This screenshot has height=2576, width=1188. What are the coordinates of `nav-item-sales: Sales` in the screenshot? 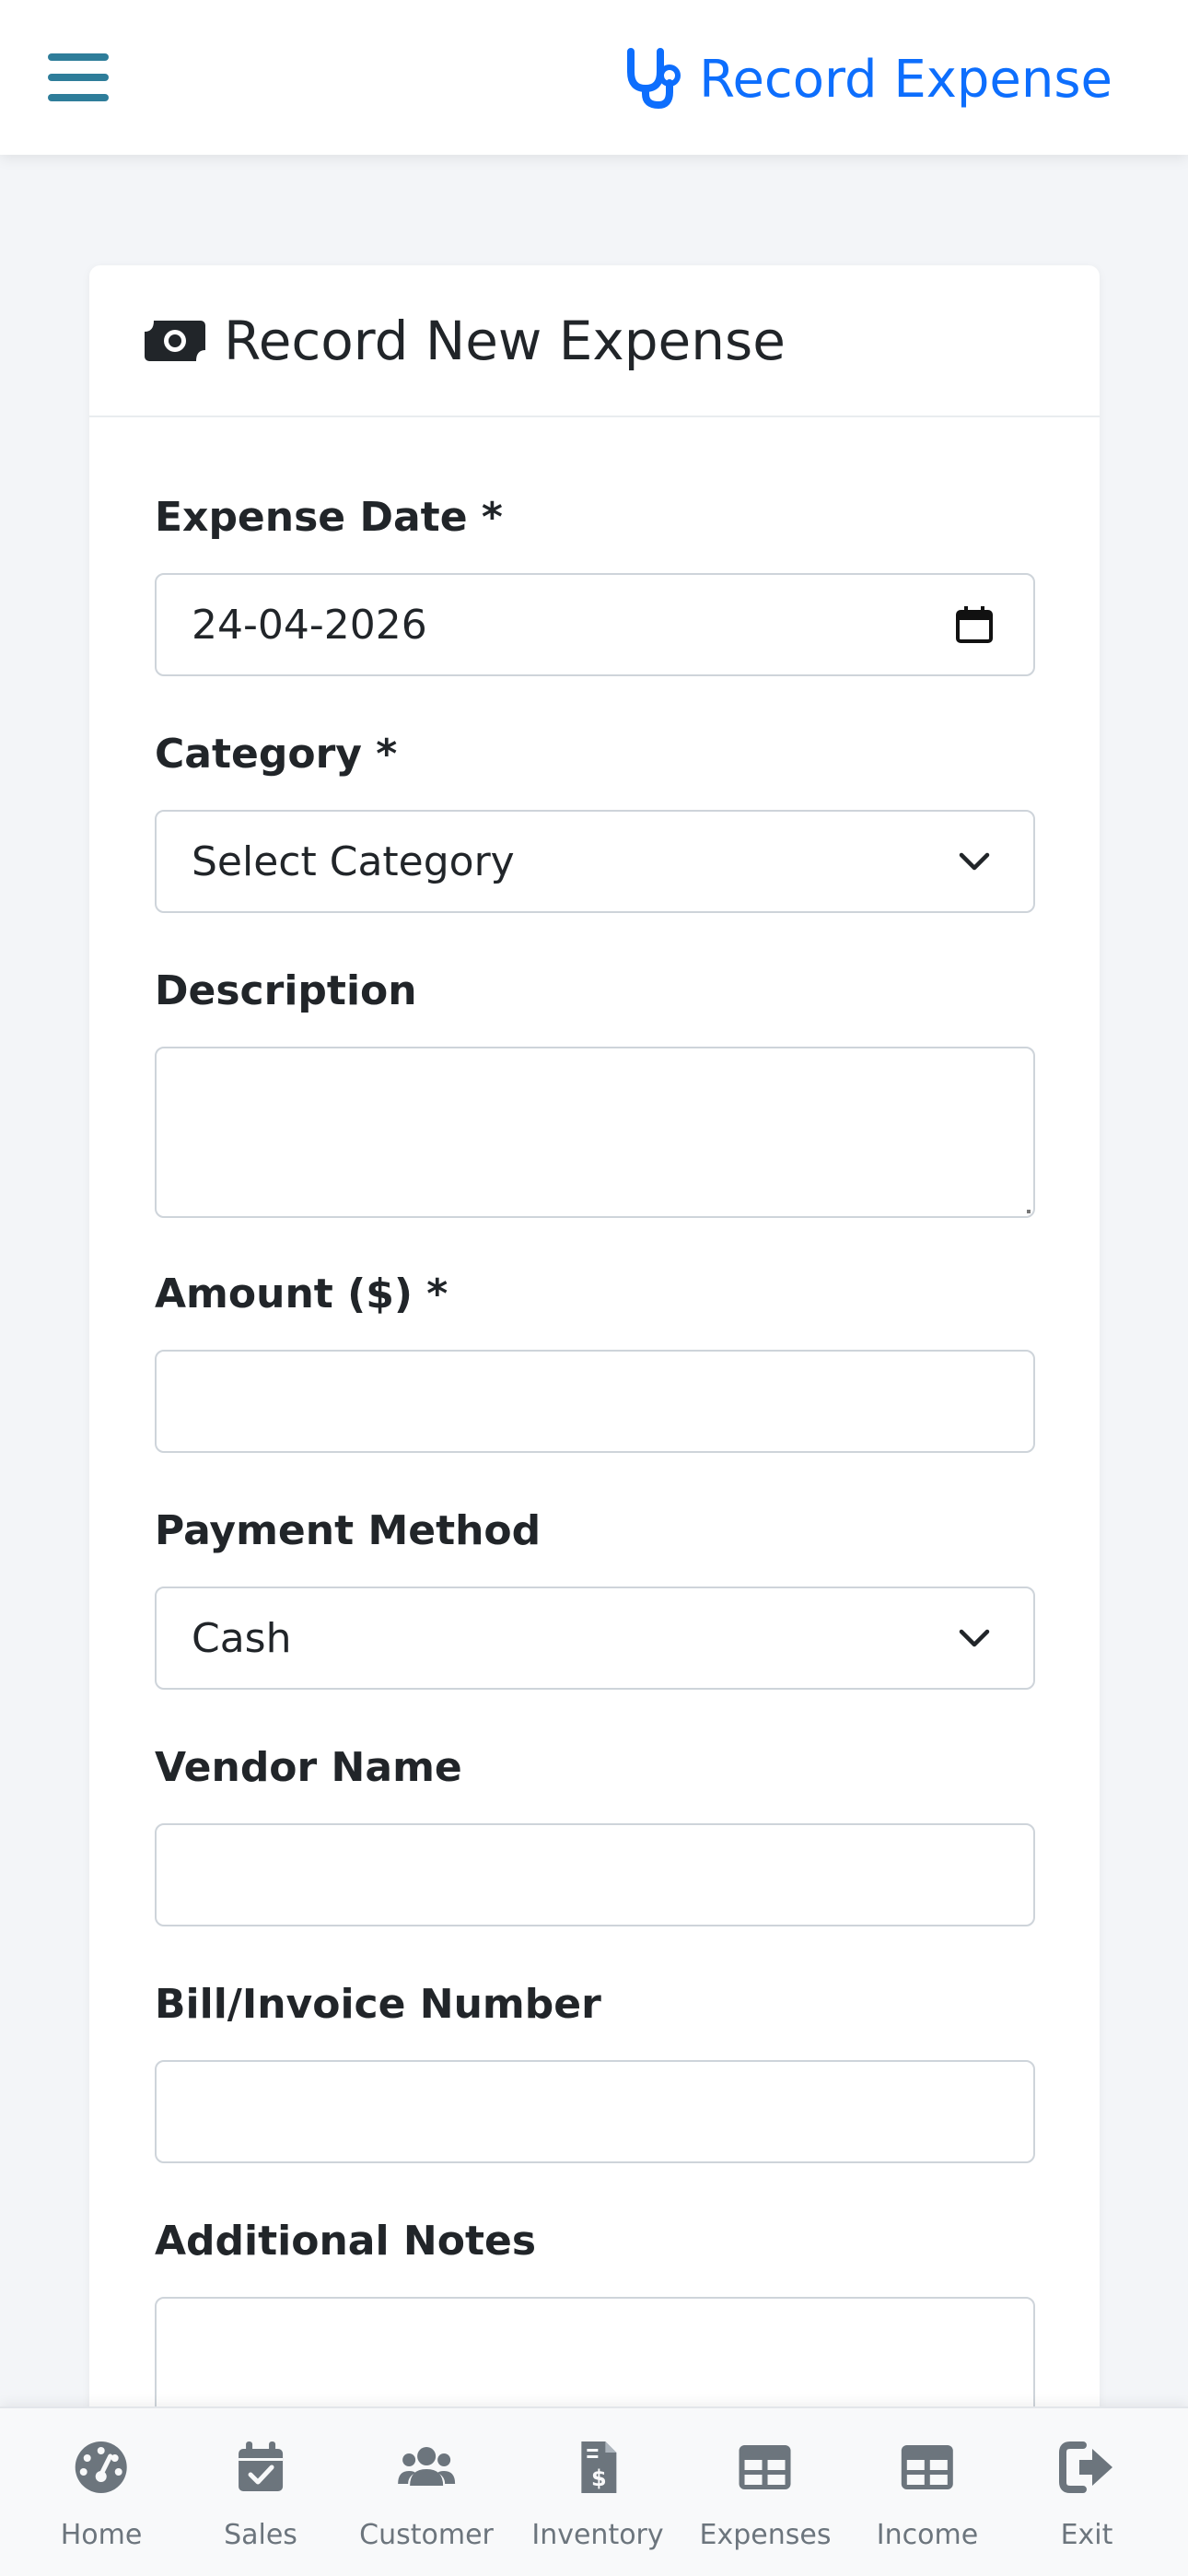 It's located at (260, 2492).